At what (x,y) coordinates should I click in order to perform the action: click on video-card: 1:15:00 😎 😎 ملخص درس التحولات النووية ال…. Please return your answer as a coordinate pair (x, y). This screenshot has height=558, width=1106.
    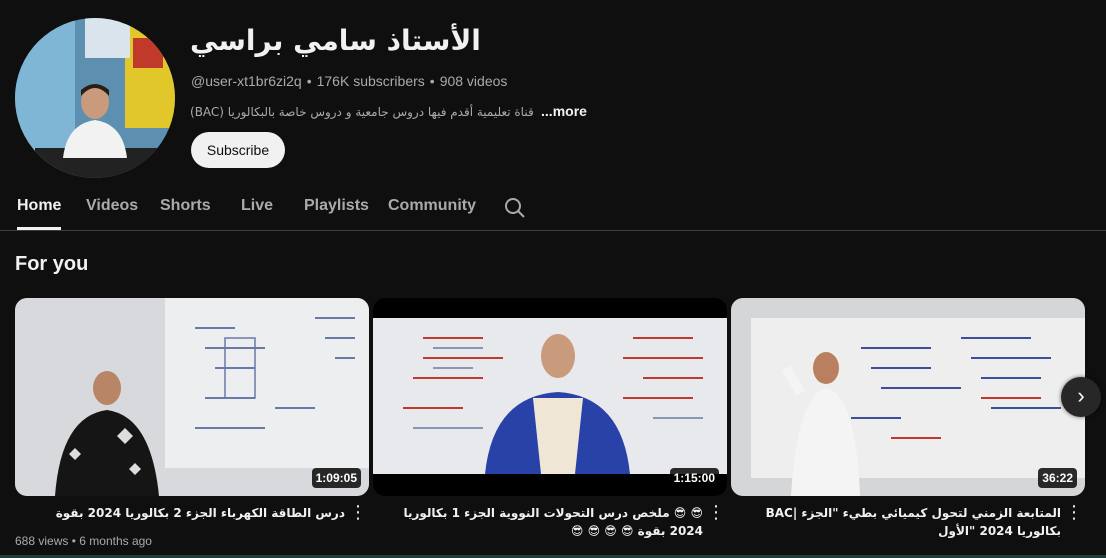
    Looking at the image, I should click on (550, 418).